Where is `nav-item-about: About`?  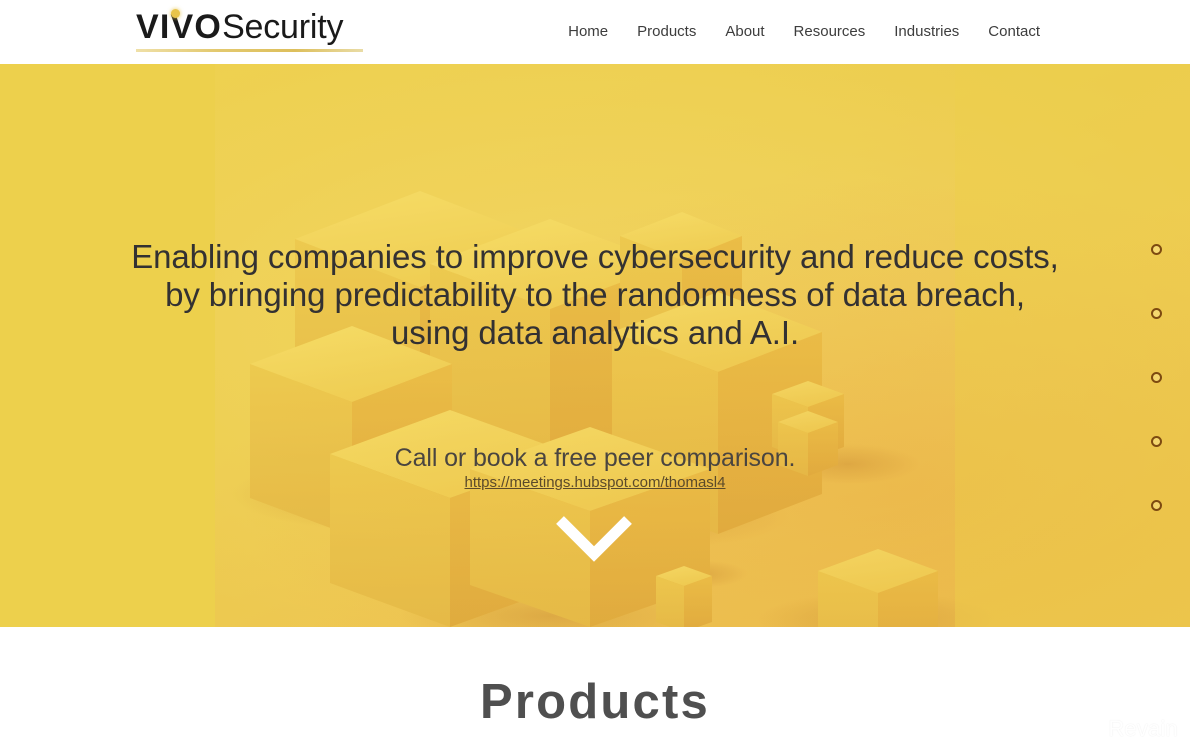
nav-item-about: About is located at coordinates (744, 32).